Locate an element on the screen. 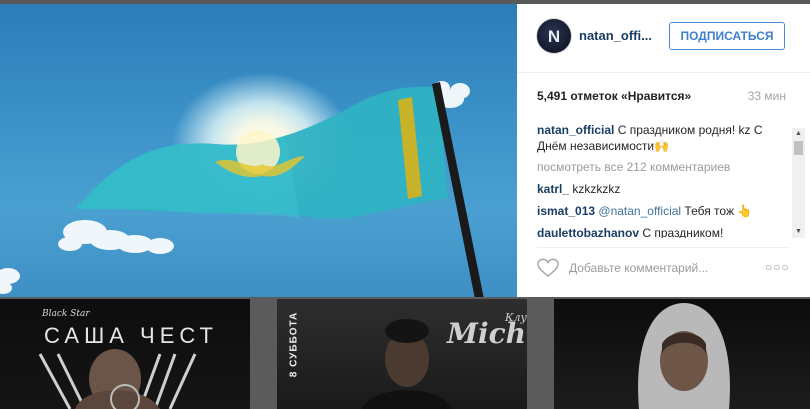 The width and height of the screenshot is (810, 409). comment-text: С праздником! is located at coordinates (683, 232).